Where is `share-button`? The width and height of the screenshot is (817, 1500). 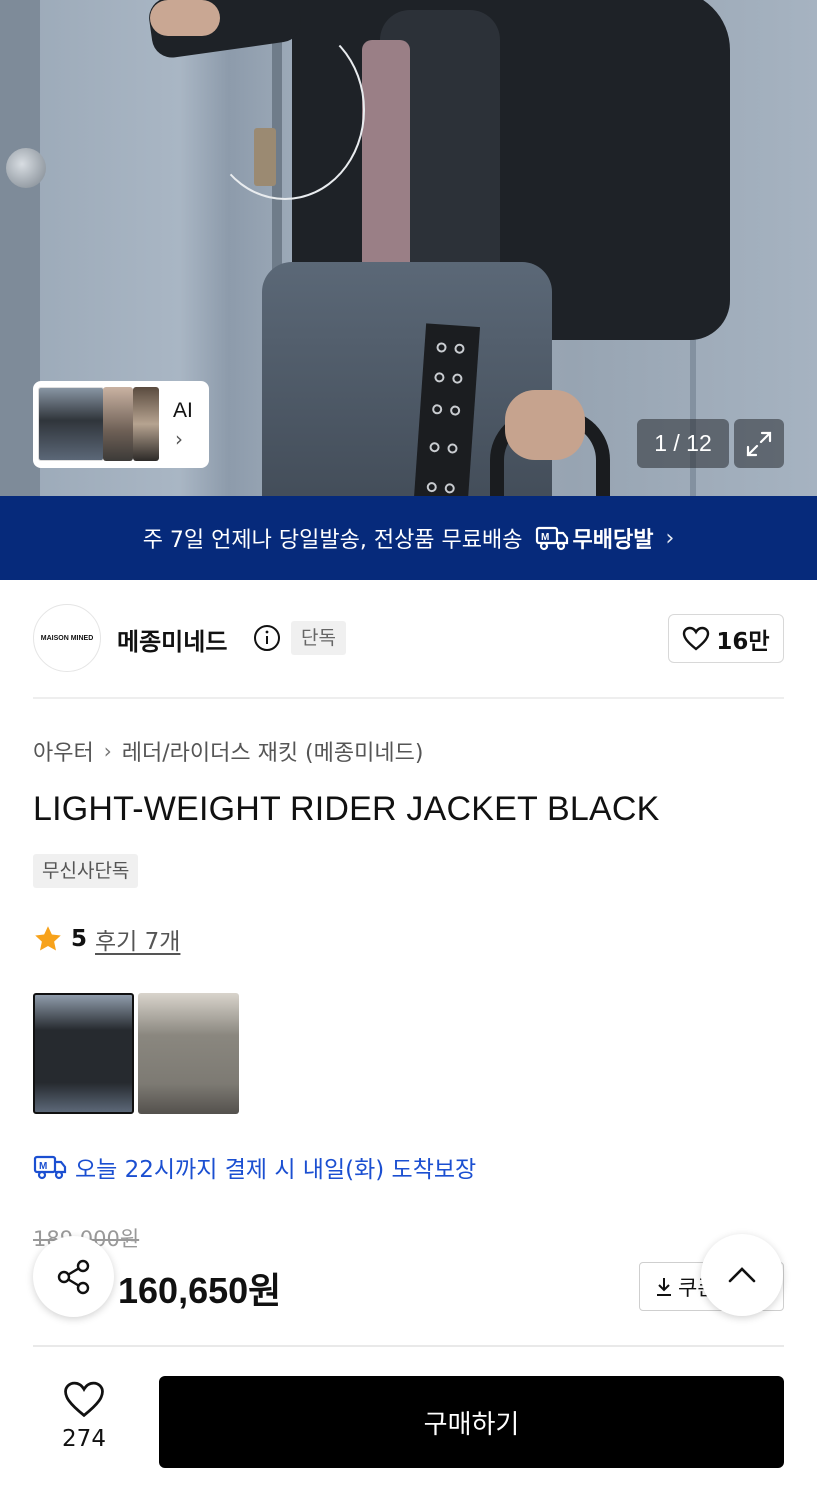
share-button is located at coordinates (73, 1276).